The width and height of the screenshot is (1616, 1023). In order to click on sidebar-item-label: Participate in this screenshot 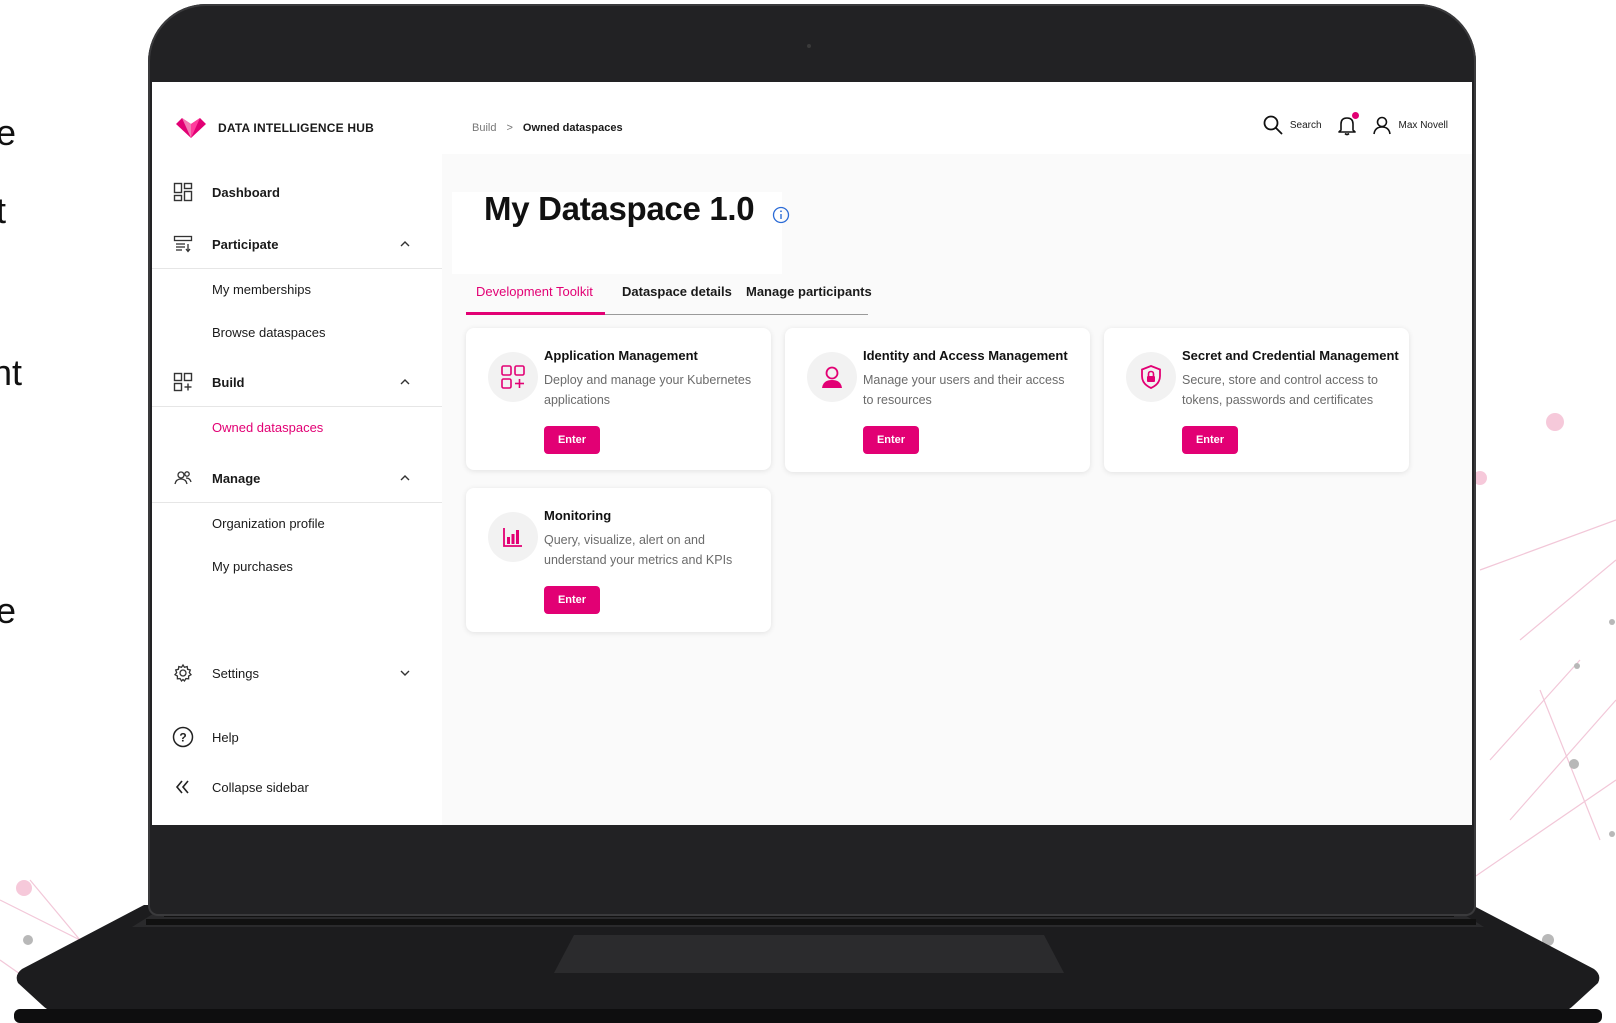, I will do `click(245, 244)`.